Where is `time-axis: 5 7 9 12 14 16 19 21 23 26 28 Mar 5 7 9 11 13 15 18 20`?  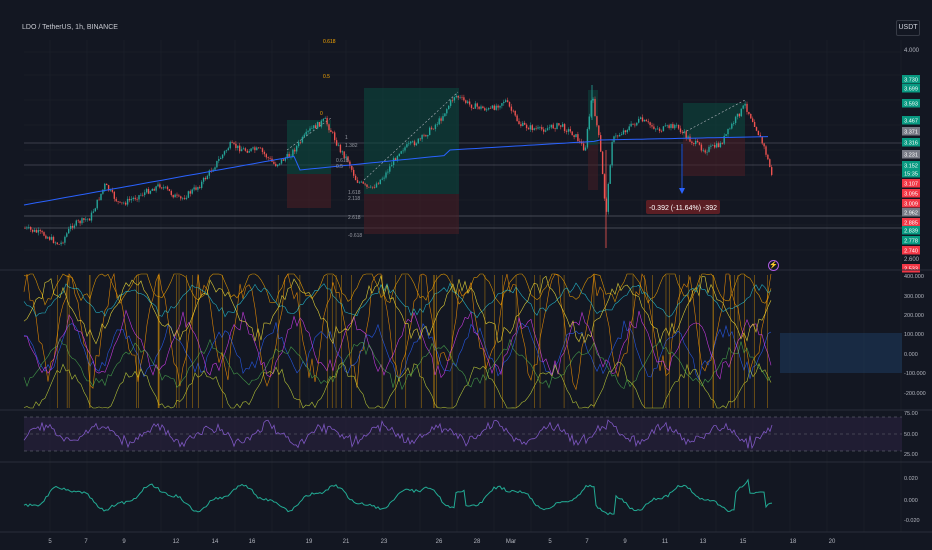
time-axis: 5 7 9 12 14 16 19 21 23 26 28 Mar 5 7 9 11 13 15 18 20 is located at coordinates (442, 542).